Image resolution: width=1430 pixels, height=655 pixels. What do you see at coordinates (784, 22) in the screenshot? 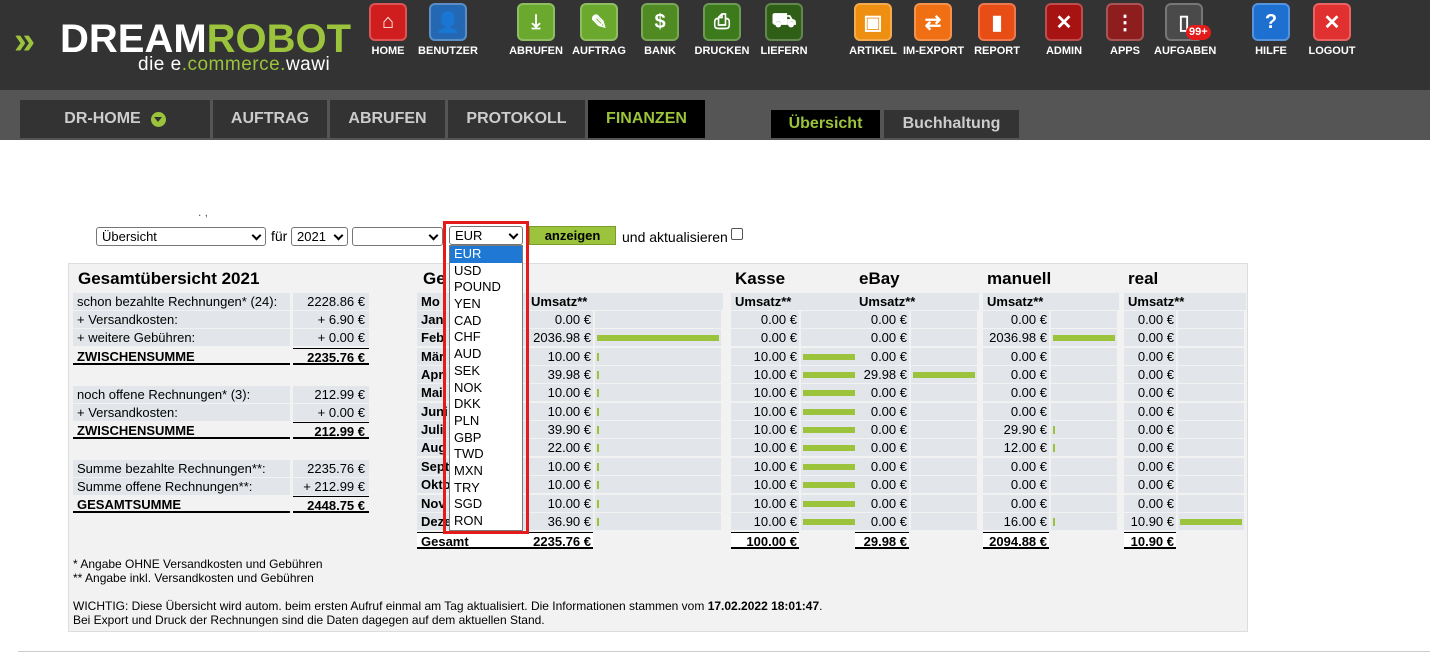
I see `cart-icon: ⛟` at bounding box center [784, 22].